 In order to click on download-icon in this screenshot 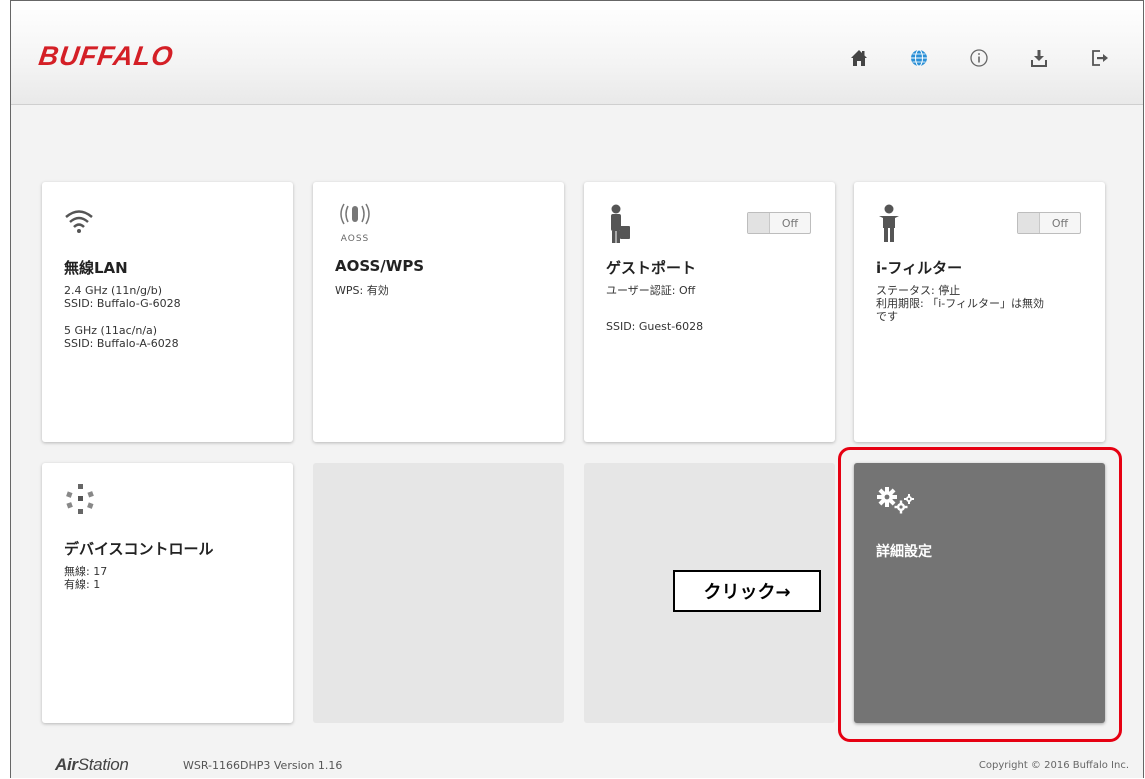, I will do `click(1039, 58)`.